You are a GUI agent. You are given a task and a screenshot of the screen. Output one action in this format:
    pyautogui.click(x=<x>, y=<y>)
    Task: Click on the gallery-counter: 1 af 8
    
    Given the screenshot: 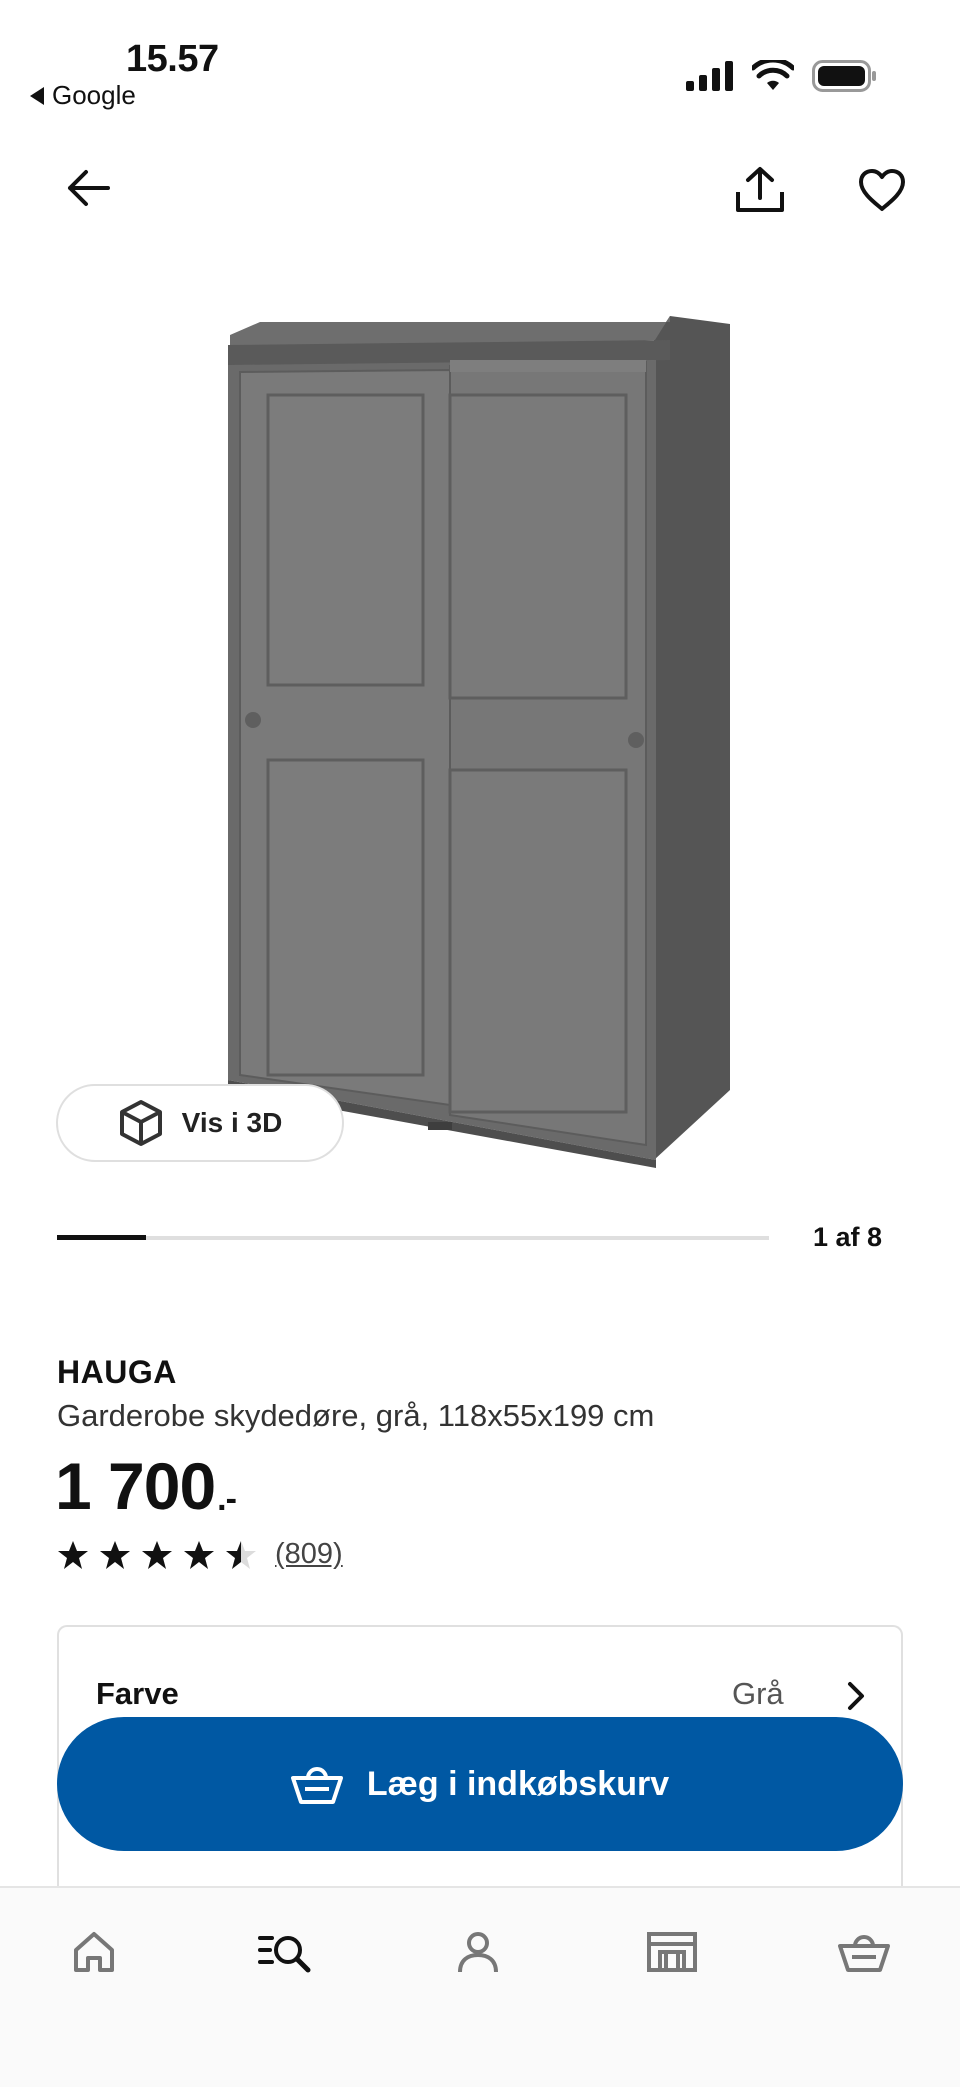 What is the action you would take?
    pyautogui.click(x=847, y=1237)
    